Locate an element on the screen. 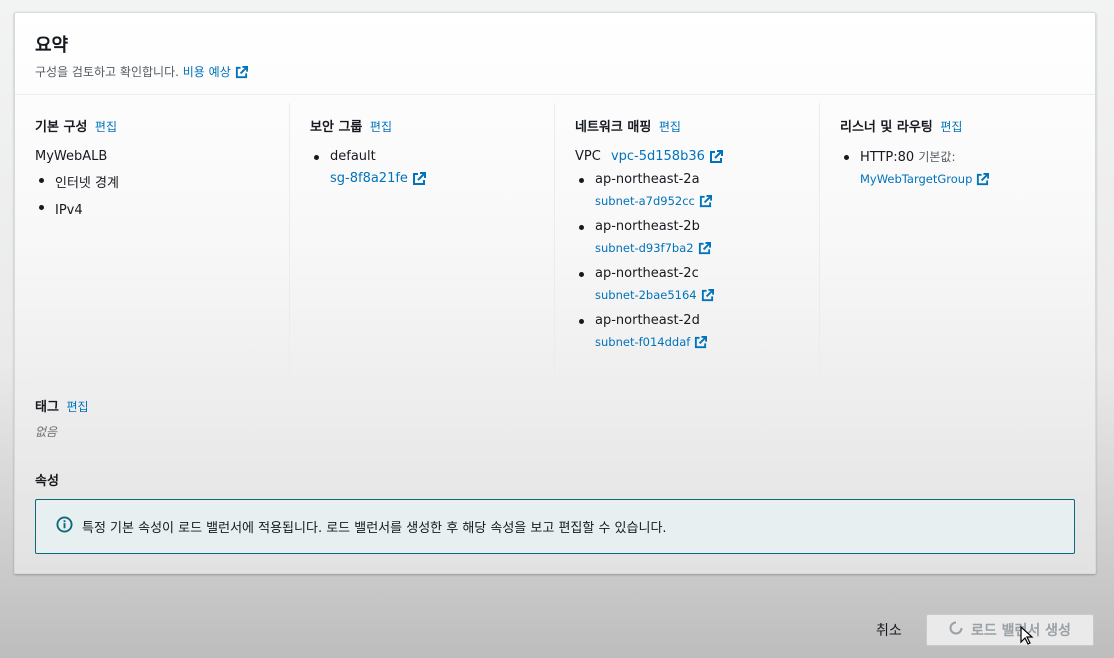 This screenshot has width=1114, height=658. subnet-item: ap-northeast-2b subnet-d93f7ba2 is located at coordinates (687, 238).